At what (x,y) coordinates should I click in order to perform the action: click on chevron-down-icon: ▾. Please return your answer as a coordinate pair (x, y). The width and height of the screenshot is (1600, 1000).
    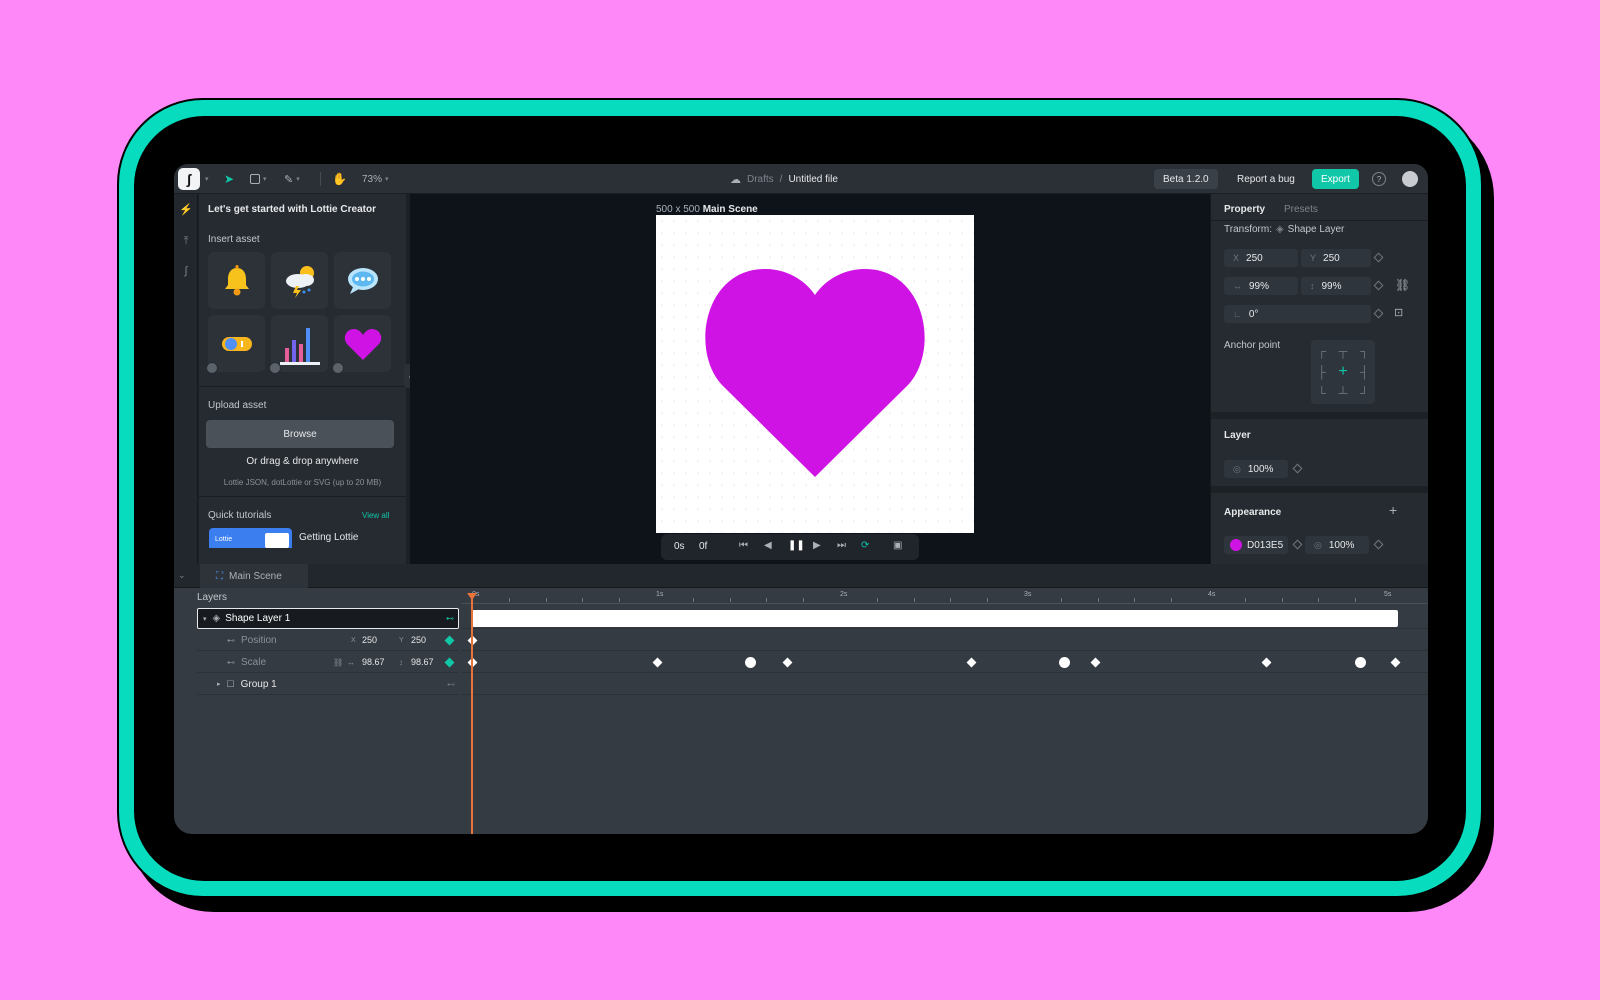
    Looking at the image, I should click on (205, 179).